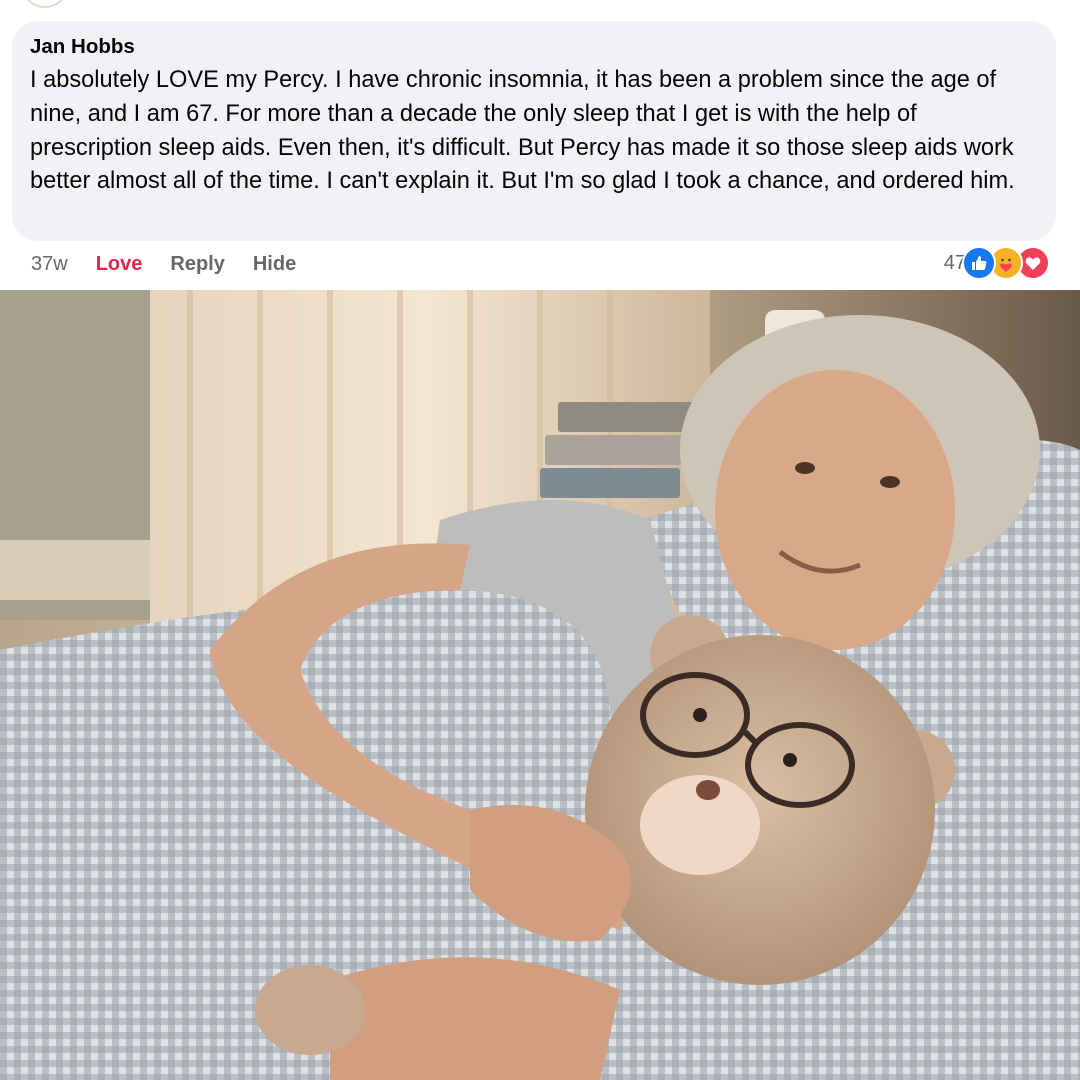 This screenshot has height=1080, width=1080. Describe the element at coordinates (49, 264) in the screenshot. I see `comment-timestamp: 37w` at that location.